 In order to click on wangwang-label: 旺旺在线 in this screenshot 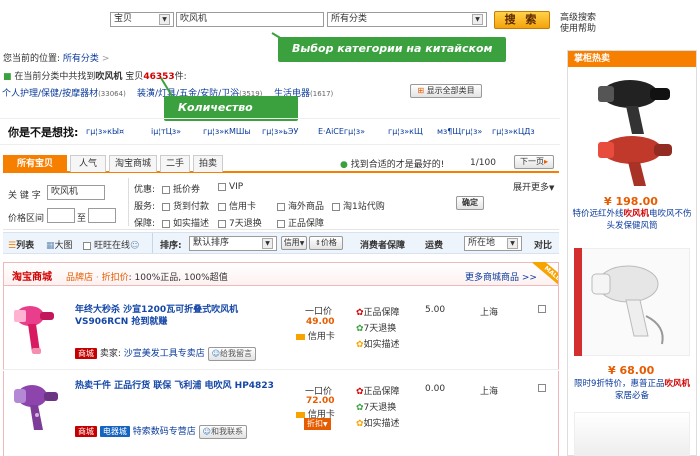, I will do `click(112, 246)`.